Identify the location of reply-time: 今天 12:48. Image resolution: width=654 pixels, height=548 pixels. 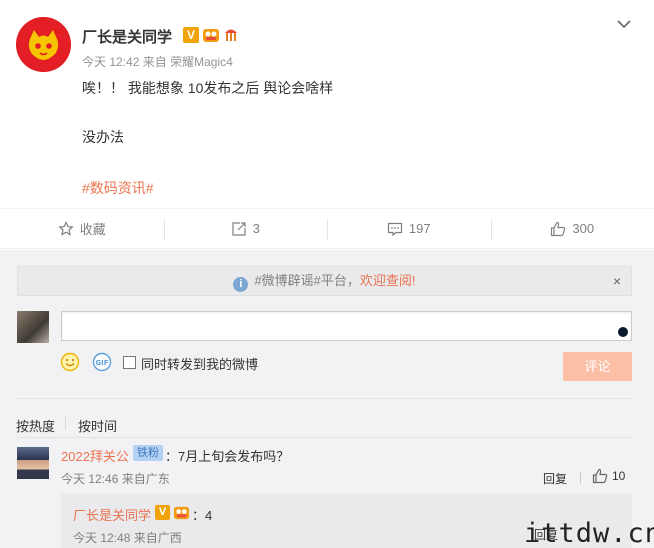
(102, 538).